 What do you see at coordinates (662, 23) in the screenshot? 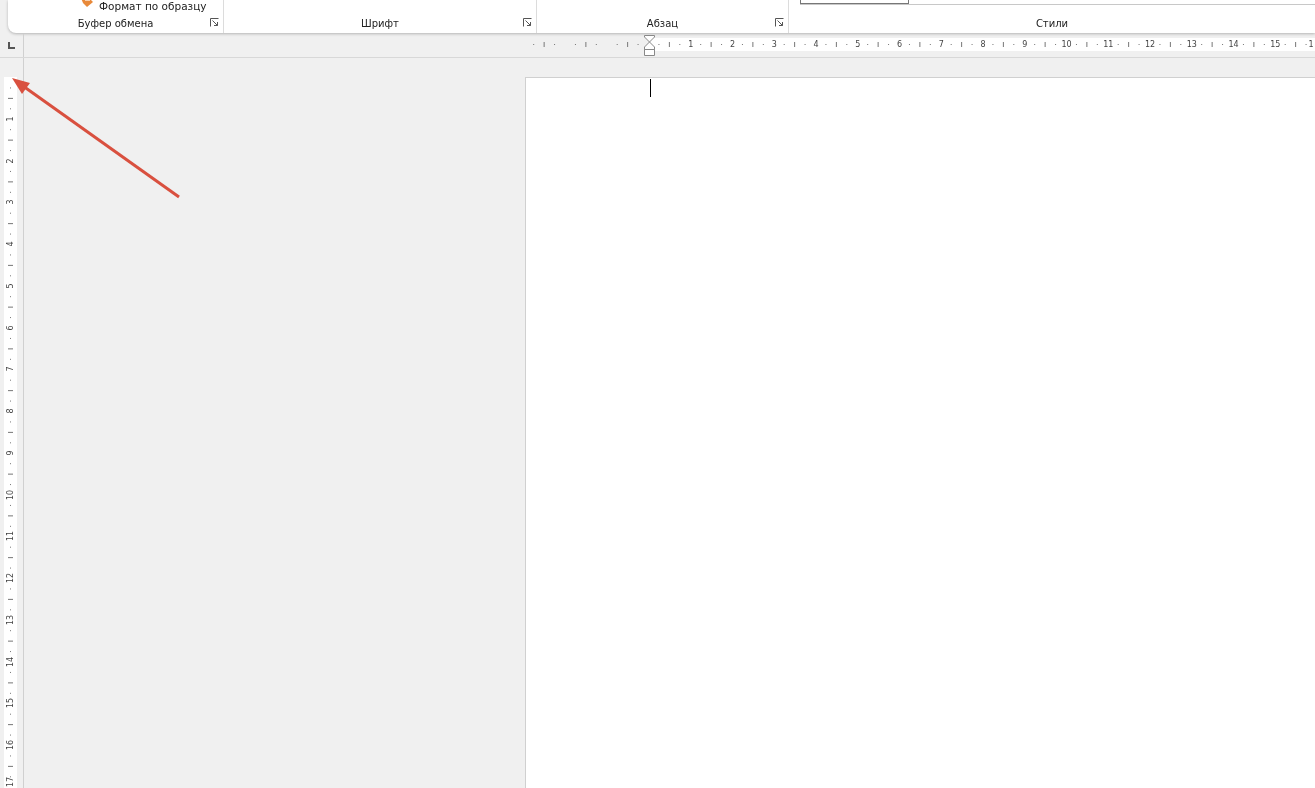
I see `group-label: Абзац` at bounding box center [662, 23].